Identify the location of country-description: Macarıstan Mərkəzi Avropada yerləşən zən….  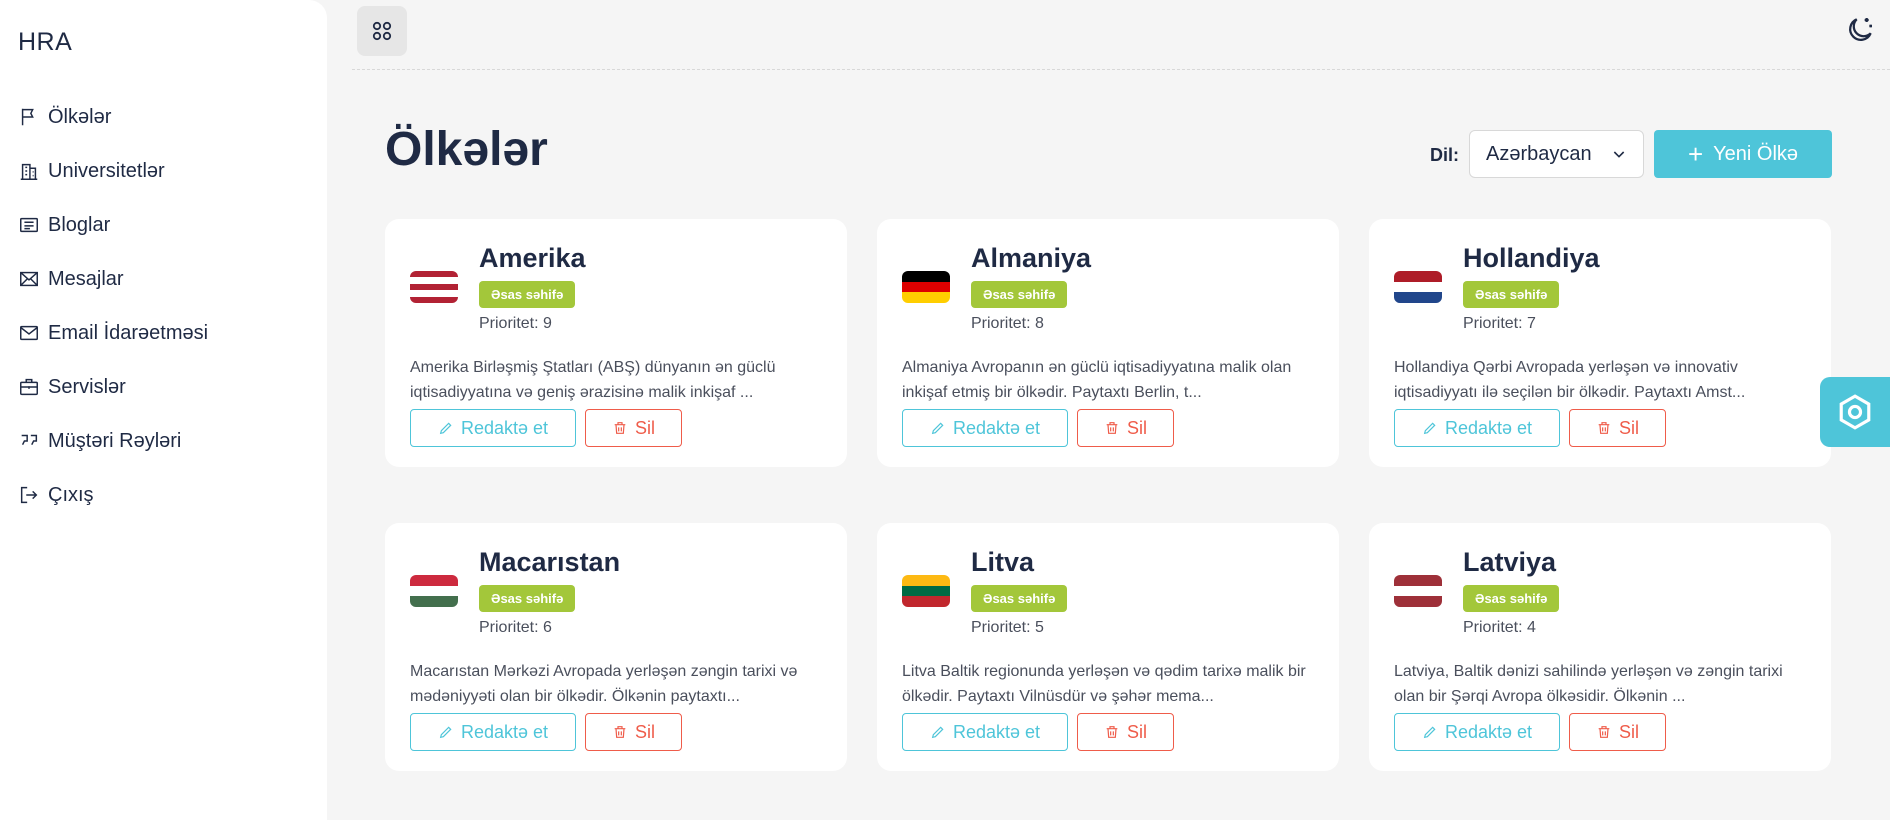
(604, 684).